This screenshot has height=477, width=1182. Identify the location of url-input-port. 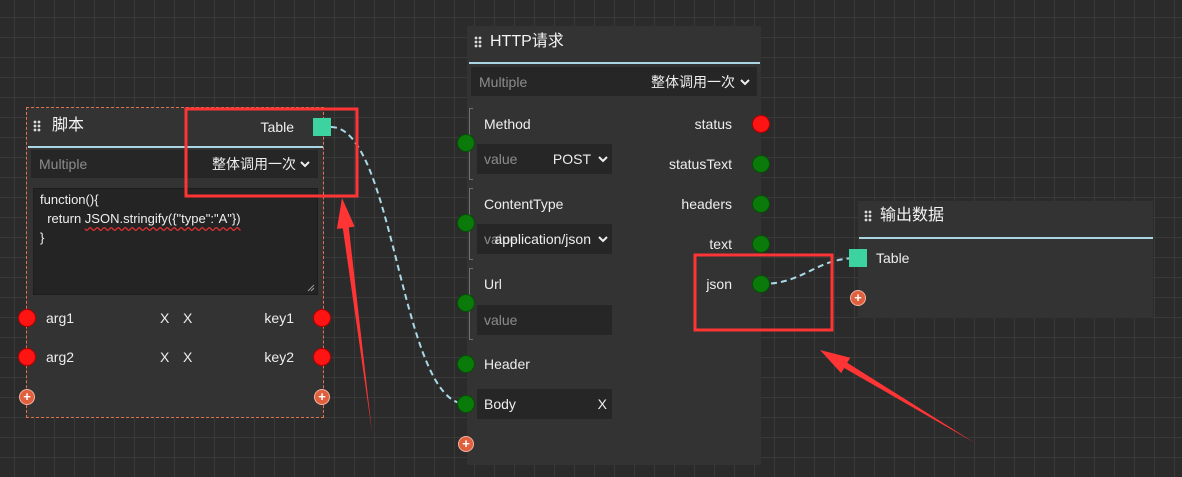
(466, 303).